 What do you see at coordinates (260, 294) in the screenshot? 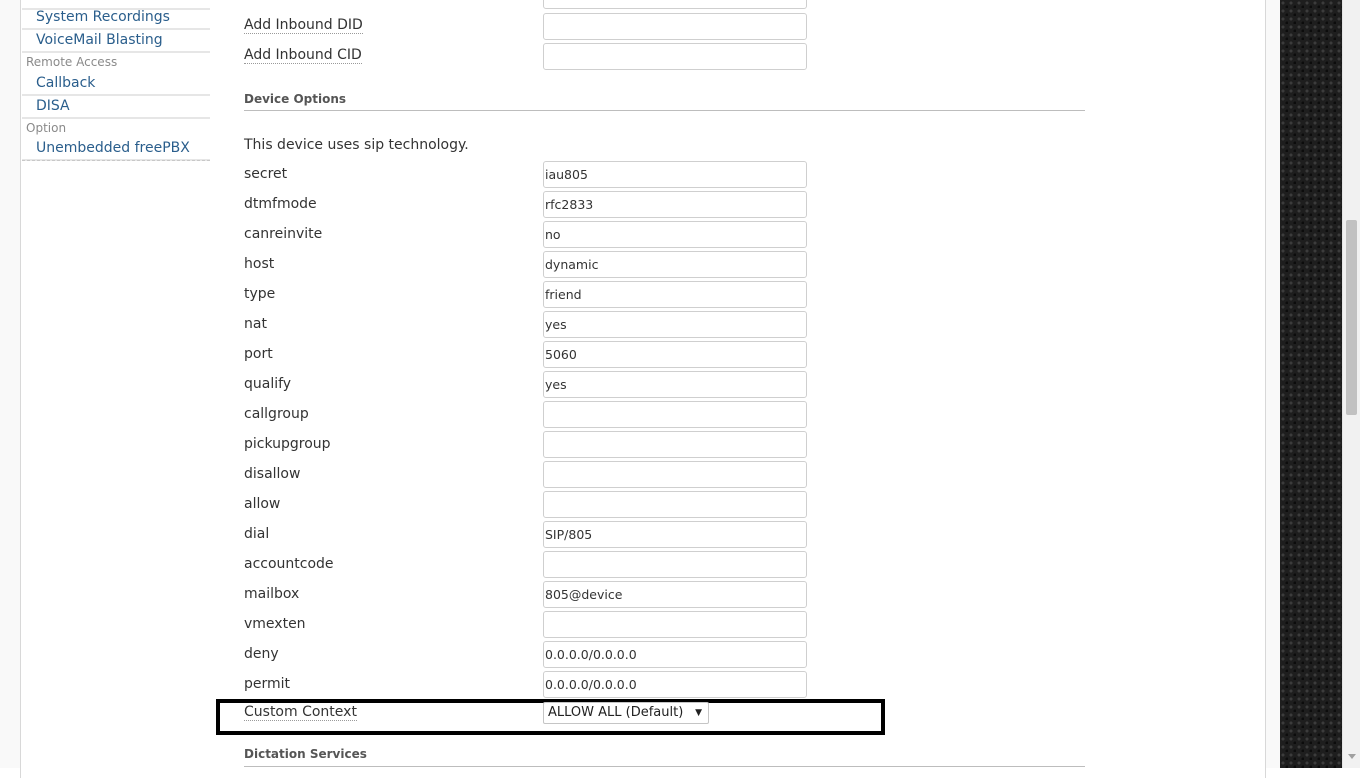
I see `field-label-type: type` at bounding box center [260, 294].